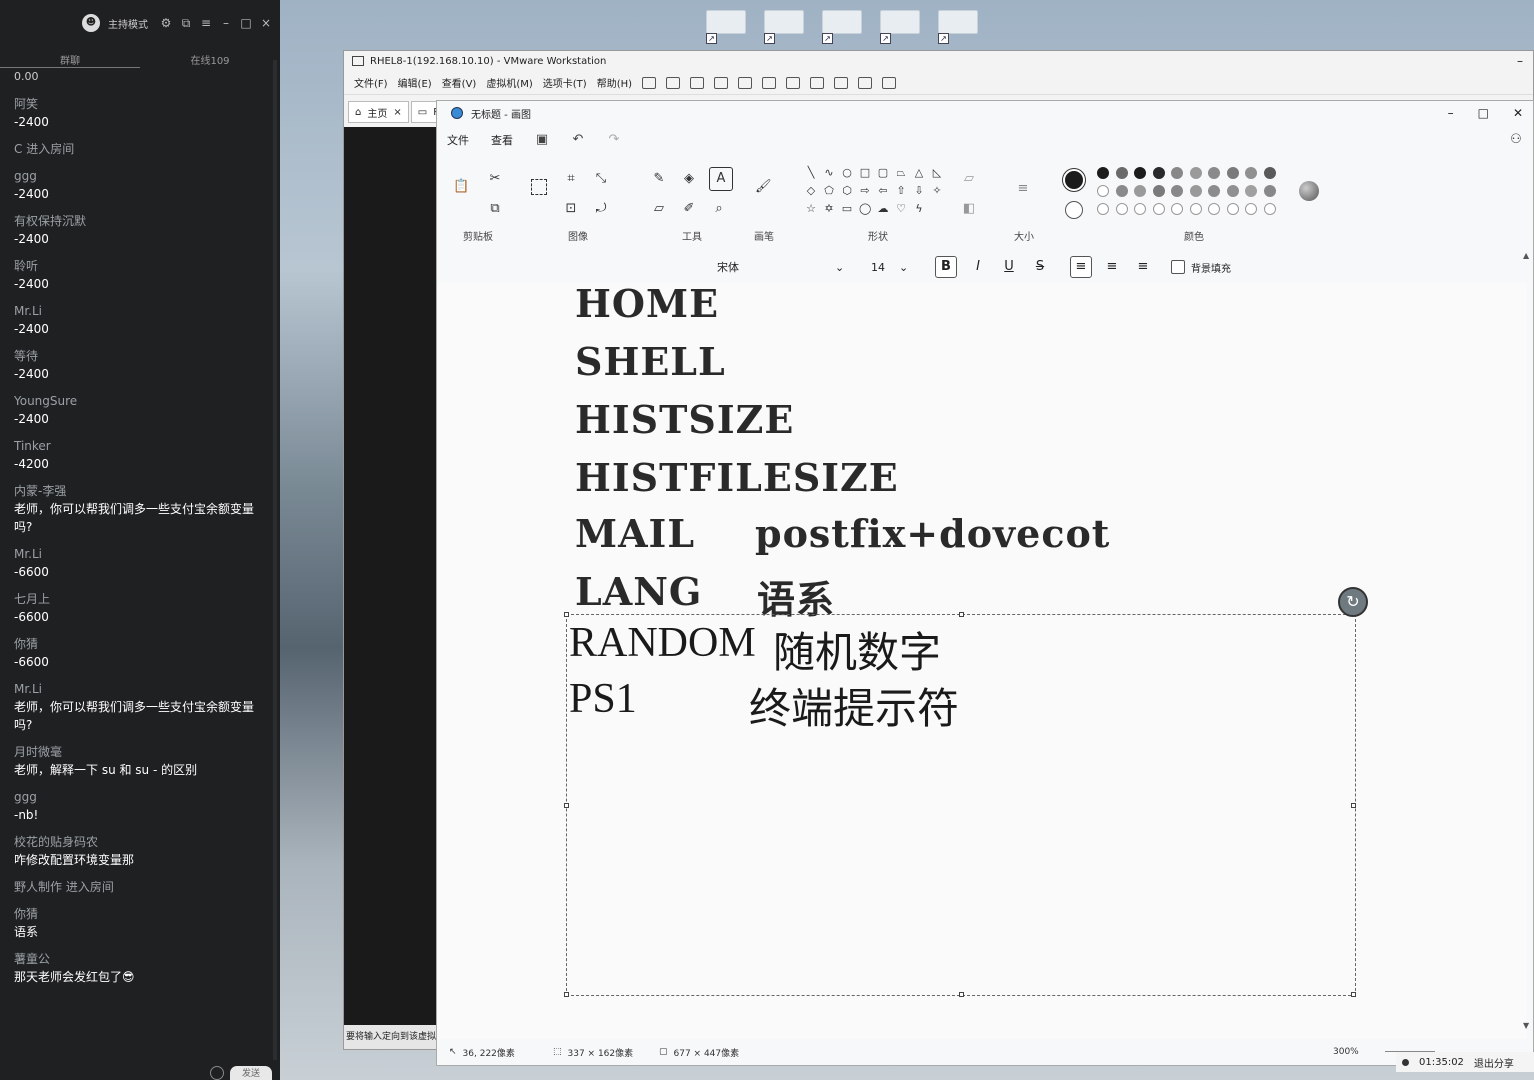  Describe the element at coordinates (901, 191) in the screenshot. I see `arrow-up-shape-icon: ⇧` at that location.